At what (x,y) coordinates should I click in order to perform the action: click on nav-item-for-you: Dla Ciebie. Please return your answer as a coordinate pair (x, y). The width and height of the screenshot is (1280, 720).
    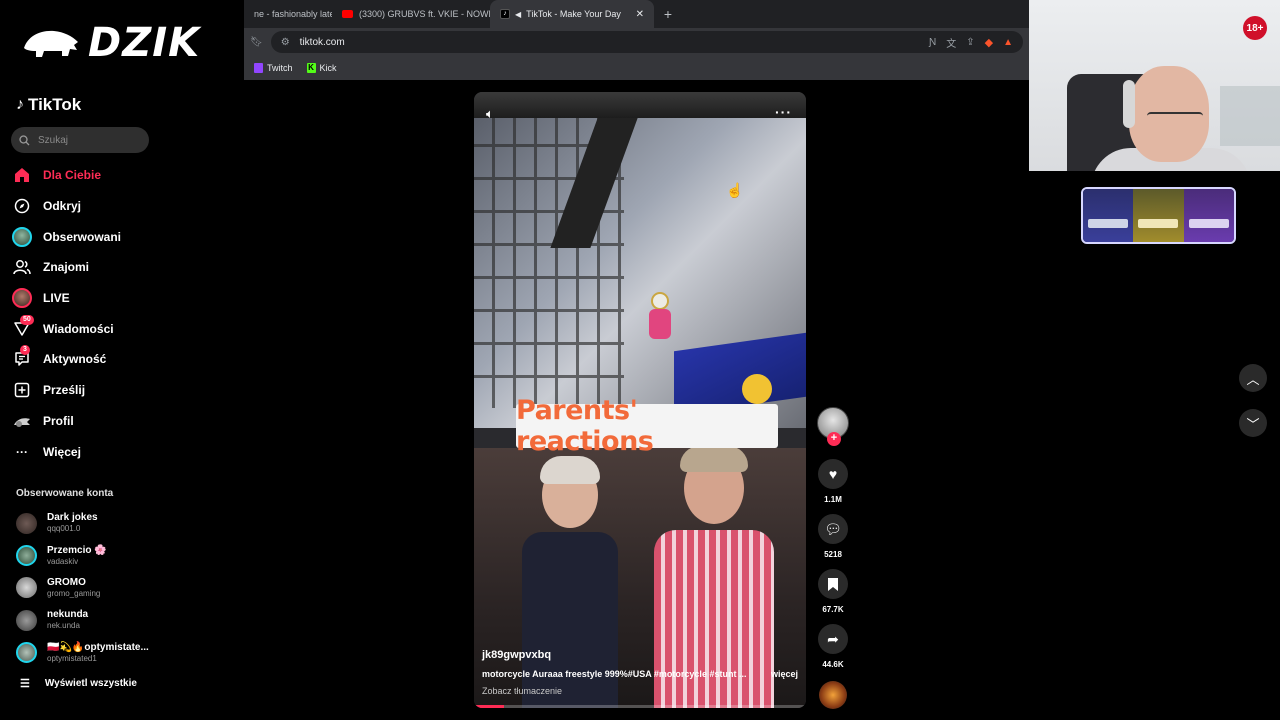
    Looking at the image, I should click on (127, 175).